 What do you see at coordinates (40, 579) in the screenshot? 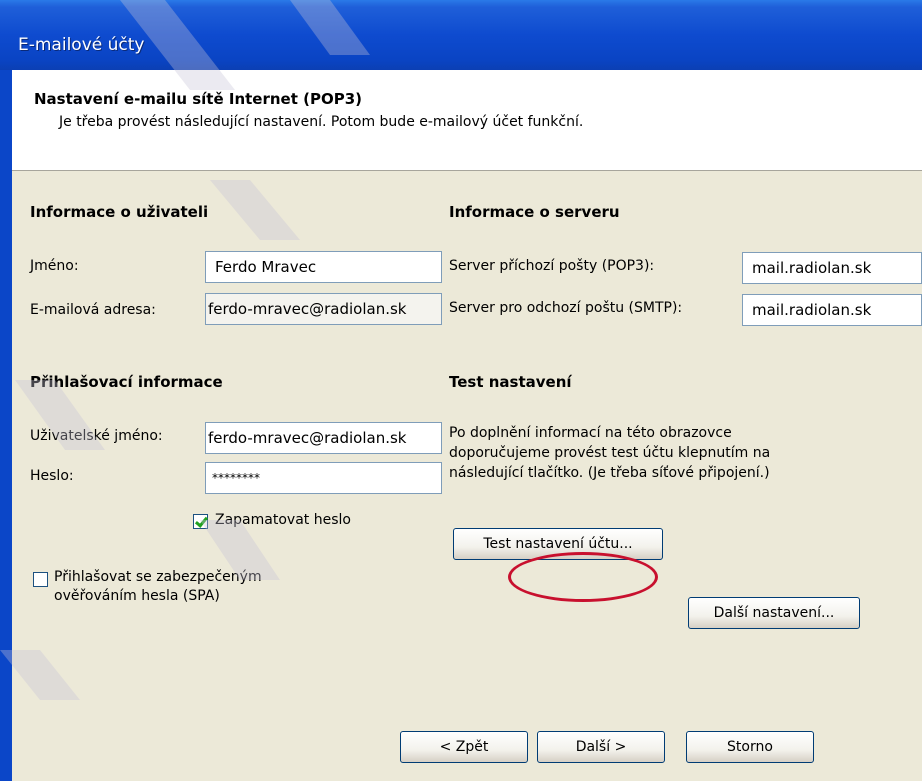
I see `spa-checkbox` at bounding box center [40, 579].